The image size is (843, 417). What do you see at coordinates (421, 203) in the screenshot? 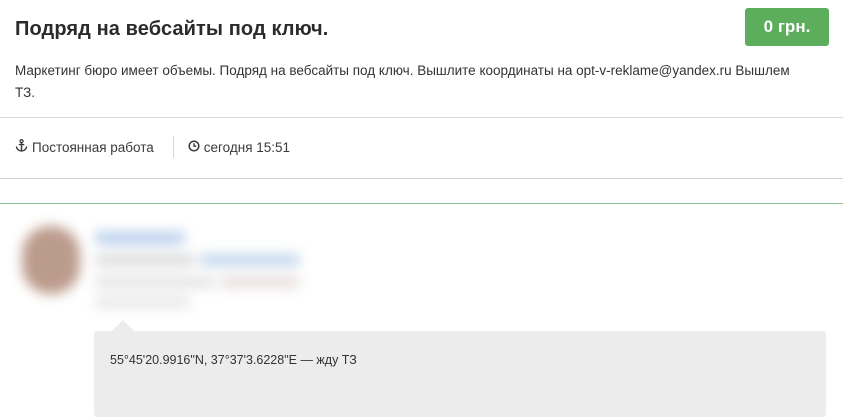
I see `bid-divider` at bounding box center [421, 203].